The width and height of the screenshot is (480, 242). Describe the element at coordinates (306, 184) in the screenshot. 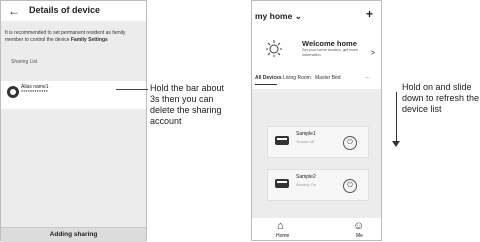

I see `device-status: Already On` at that location.